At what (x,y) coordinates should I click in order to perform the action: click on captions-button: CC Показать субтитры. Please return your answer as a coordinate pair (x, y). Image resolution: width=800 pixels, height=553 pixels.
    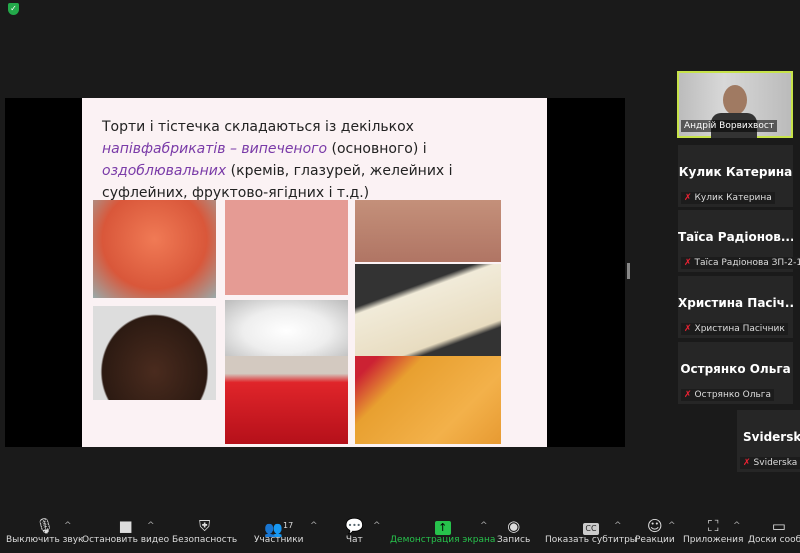
    Looking at the image, I should click on (591, 529).